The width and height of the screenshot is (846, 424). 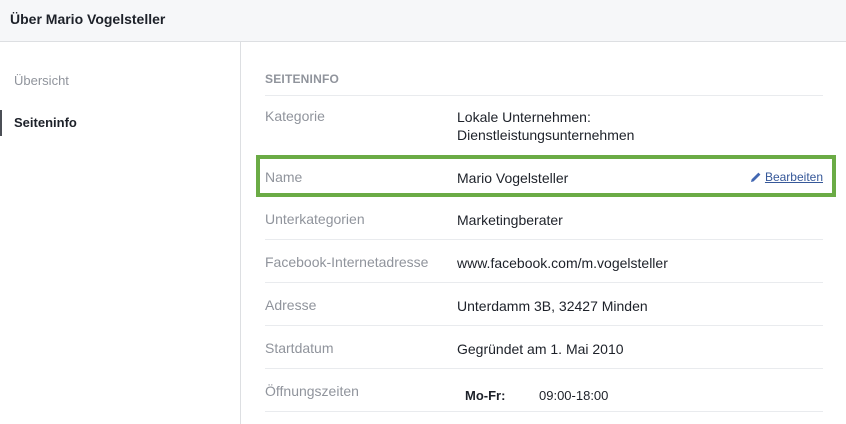 What do you see at coordinates (302, 79) in the screenshot?
I see `section-title: SEITENINFO` at bounding box center [302, 79].